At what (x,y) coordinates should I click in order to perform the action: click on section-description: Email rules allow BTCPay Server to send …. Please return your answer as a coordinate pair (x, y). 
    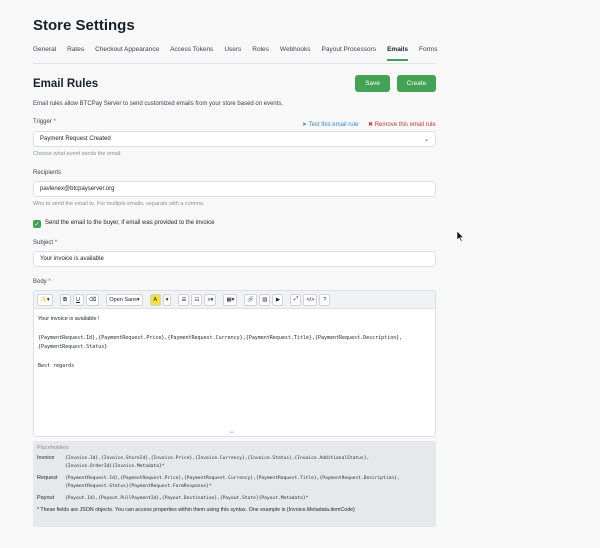
    Looking at the image, I should click on (158, 104).